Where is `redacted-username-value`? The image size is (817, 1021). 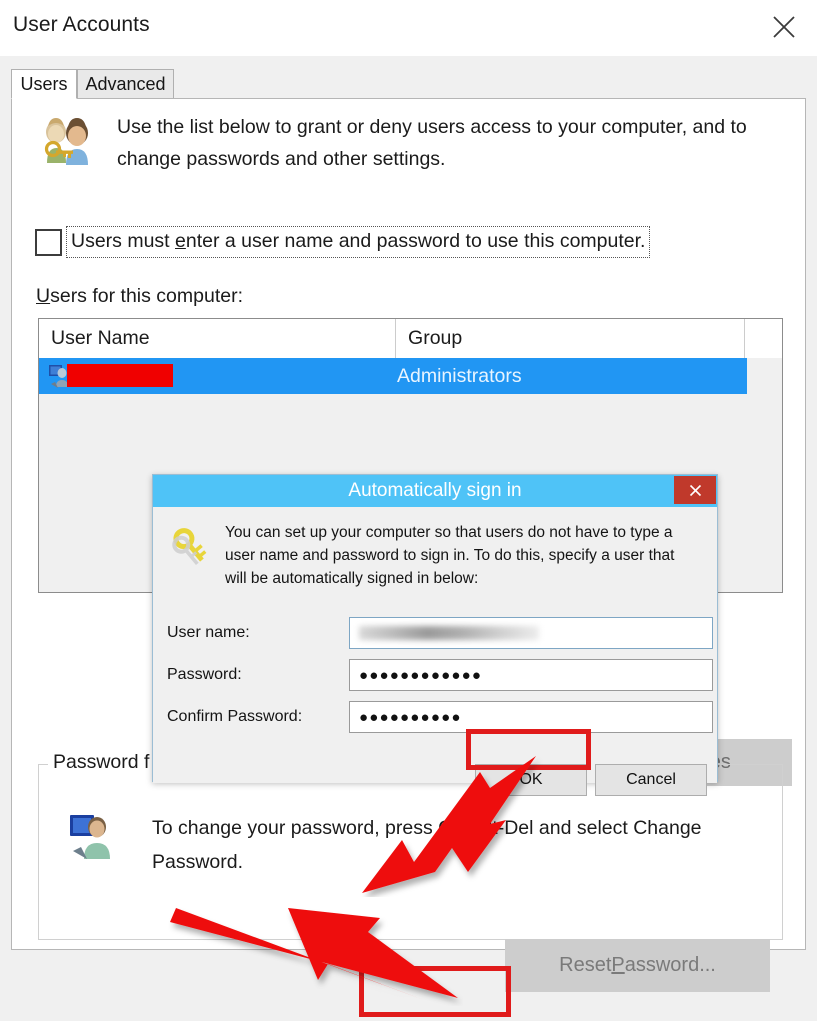
redacted-username-value is located at coordinates (449, 633).